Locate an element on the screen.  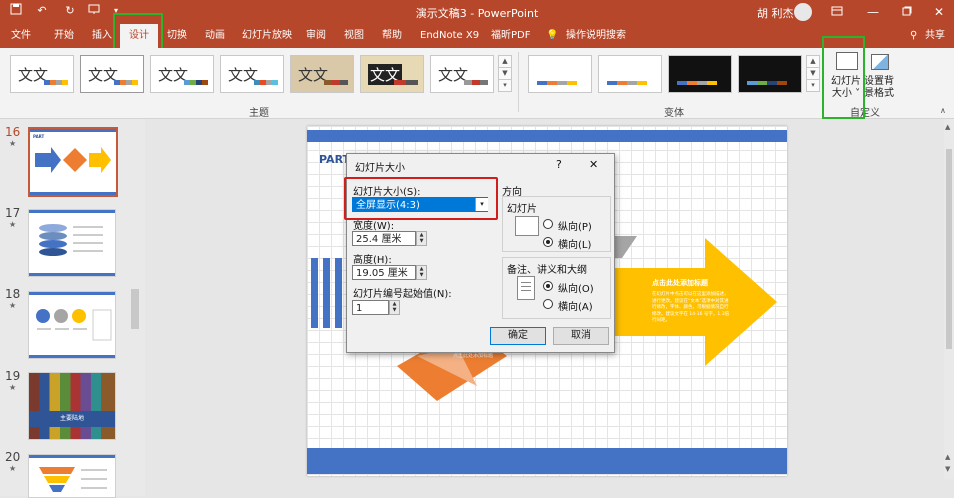
height-stepper: ▲ ▼ is located at coordinates (421, 272).